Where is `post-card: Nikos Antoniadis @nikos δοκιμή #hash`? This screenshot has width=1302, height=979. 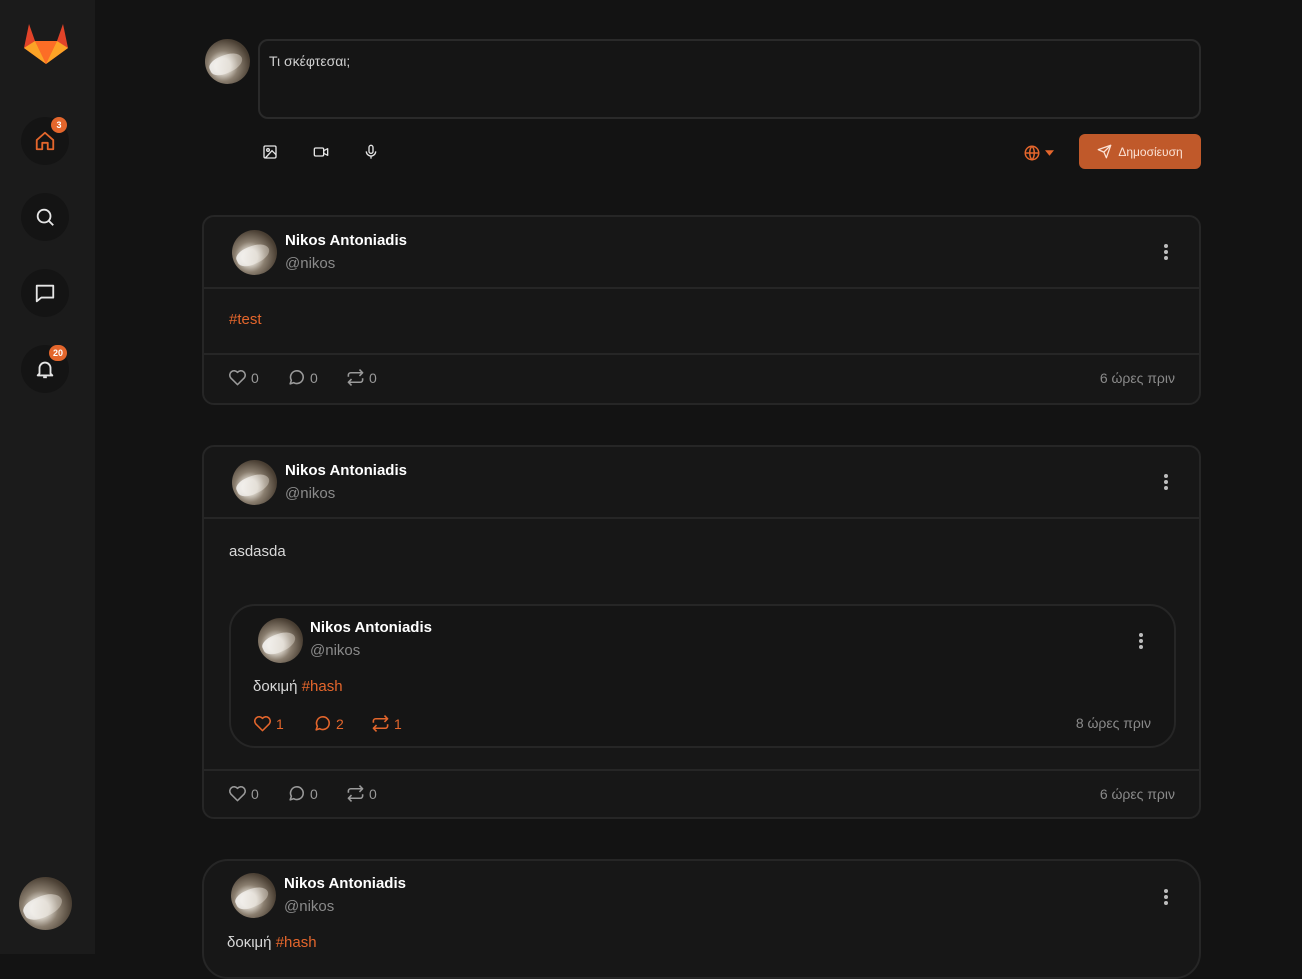
post-card: Nikos Antoniadis @nikos δοκιμή #hash is located at coordinates (701, 919).